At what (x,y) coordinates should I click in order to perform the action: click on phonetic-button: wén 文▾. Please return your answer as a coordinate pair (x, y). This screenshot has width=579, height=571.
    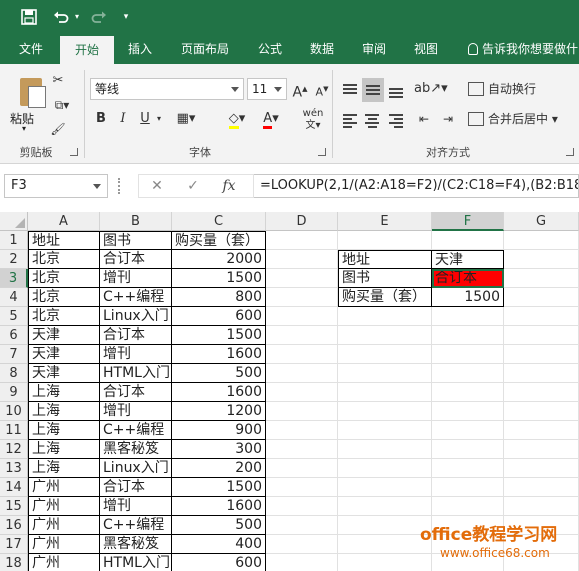
    Looking at the image, I should click on (313, 119).